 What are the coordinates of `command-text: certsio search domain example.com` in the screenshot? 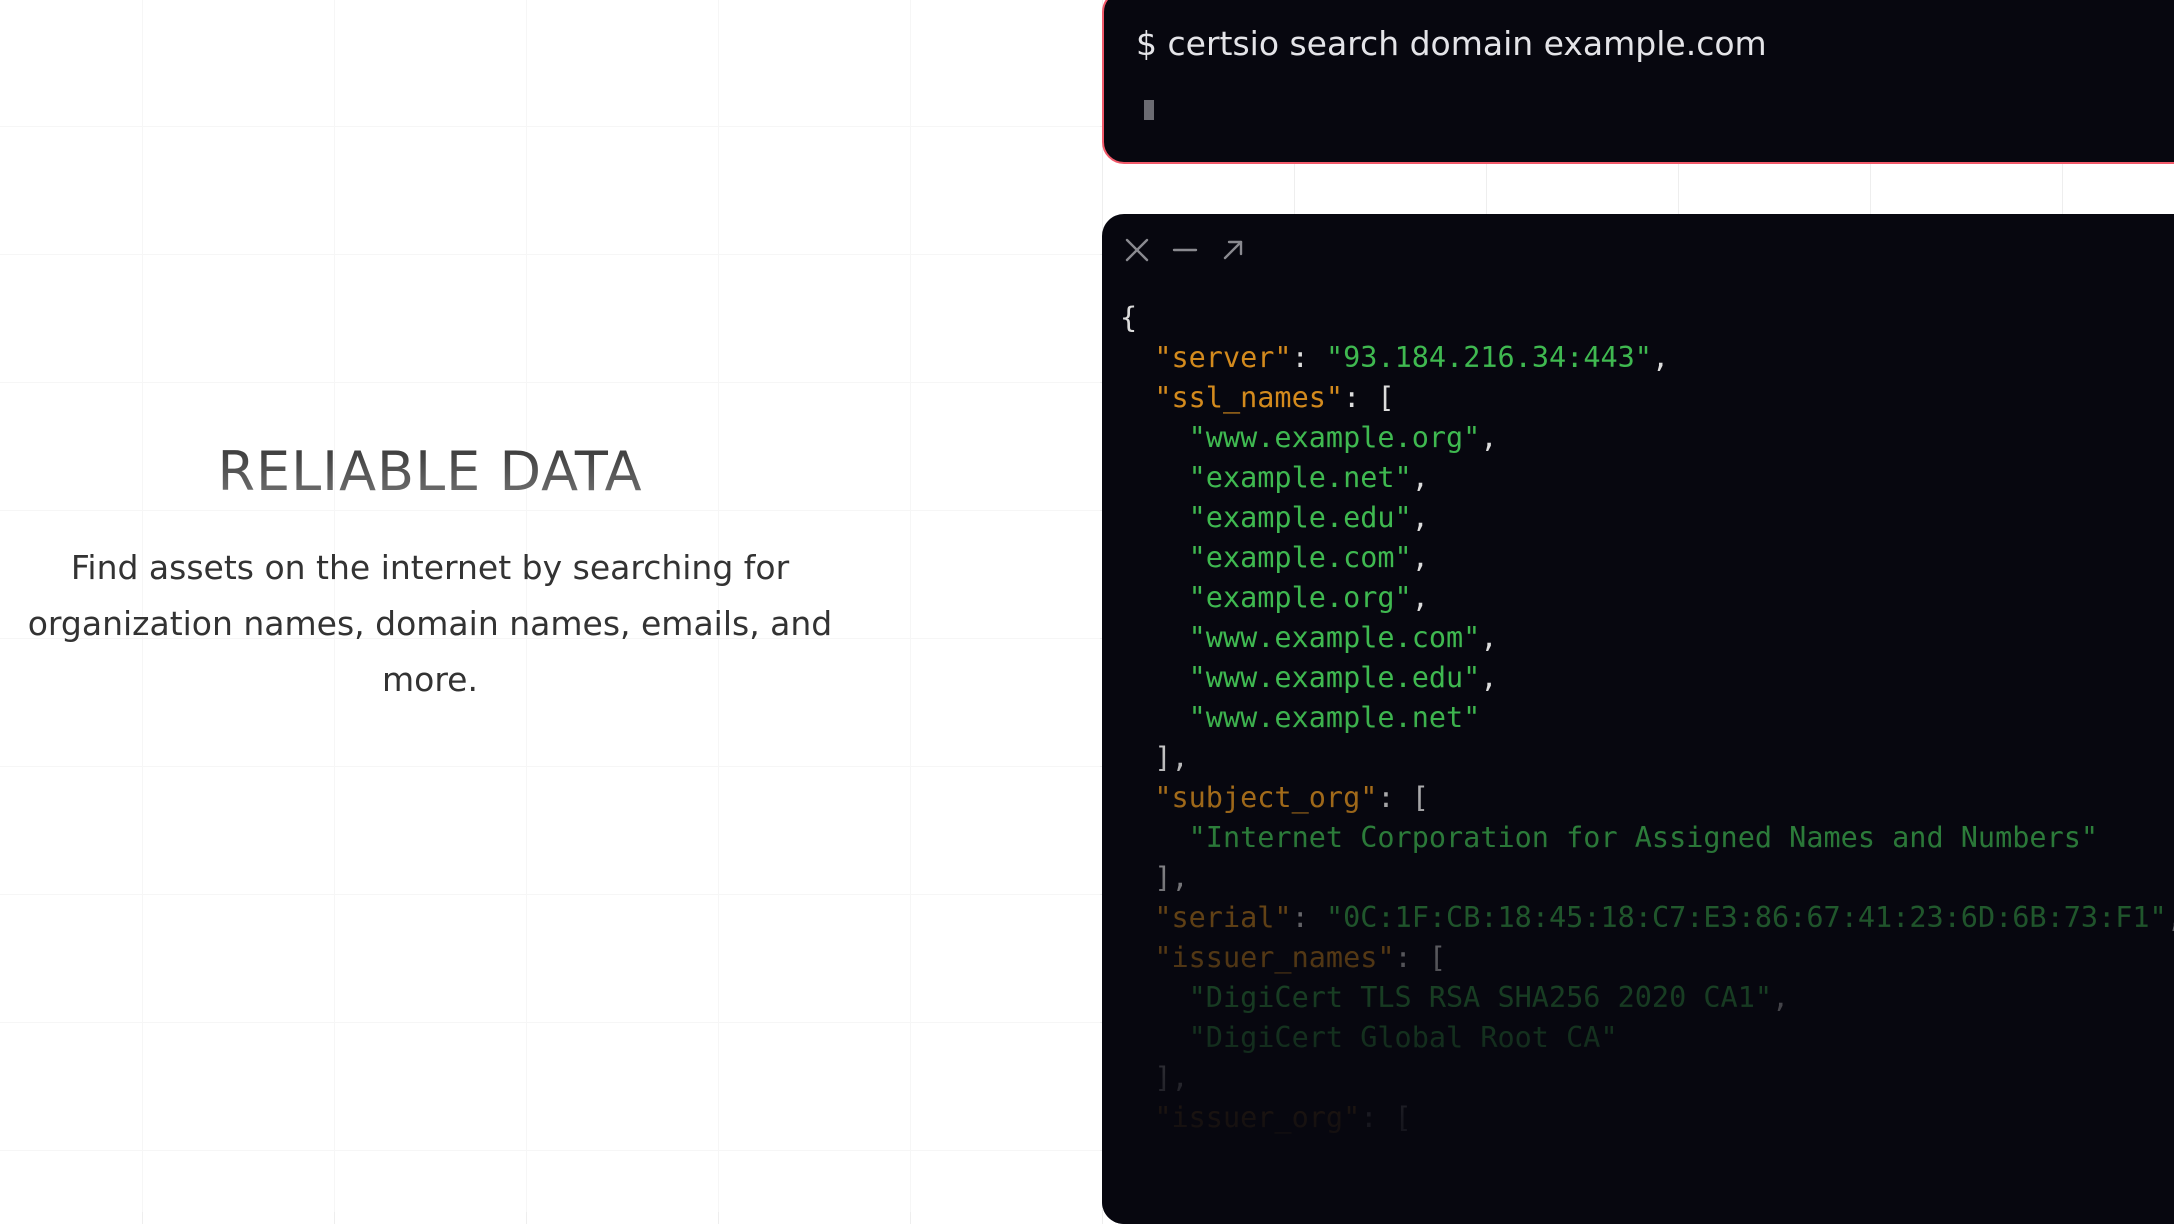 It's located at (1467, 43).